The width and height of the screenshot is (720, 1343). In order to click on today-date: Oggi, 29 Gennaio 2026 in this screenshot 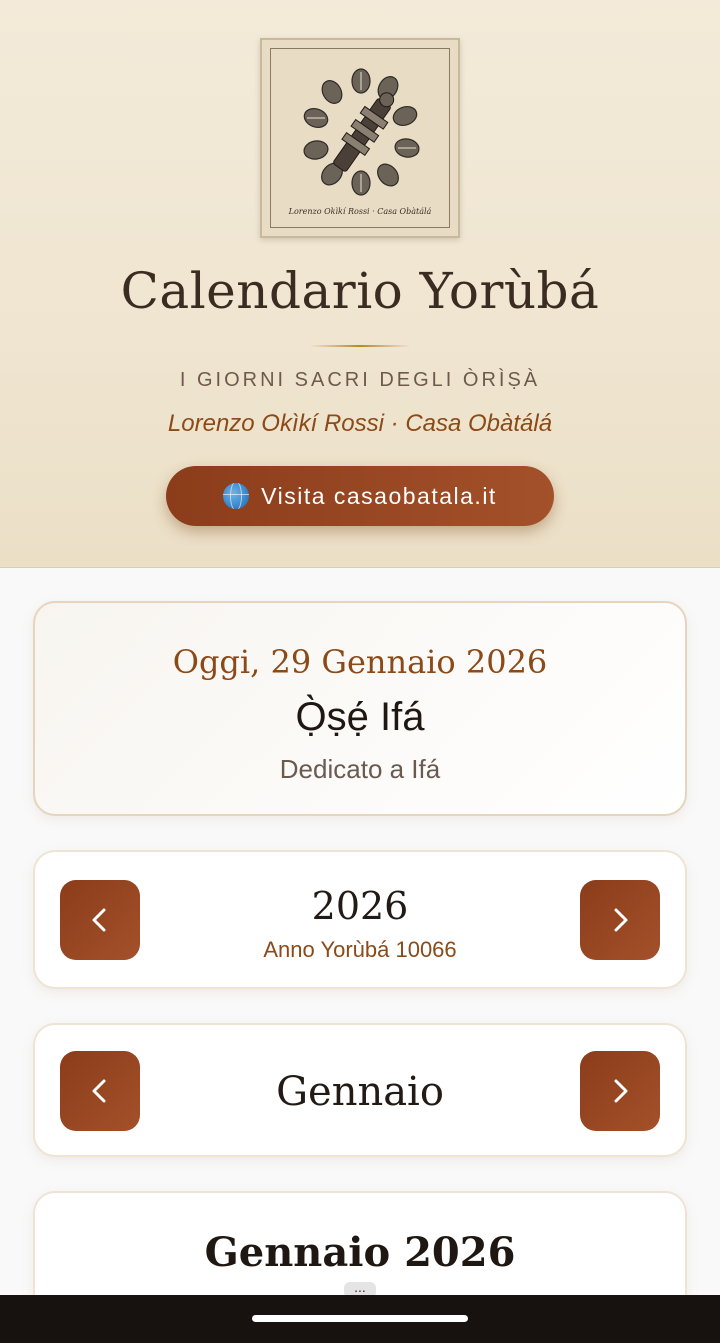, I will do `click(360, 662)`.